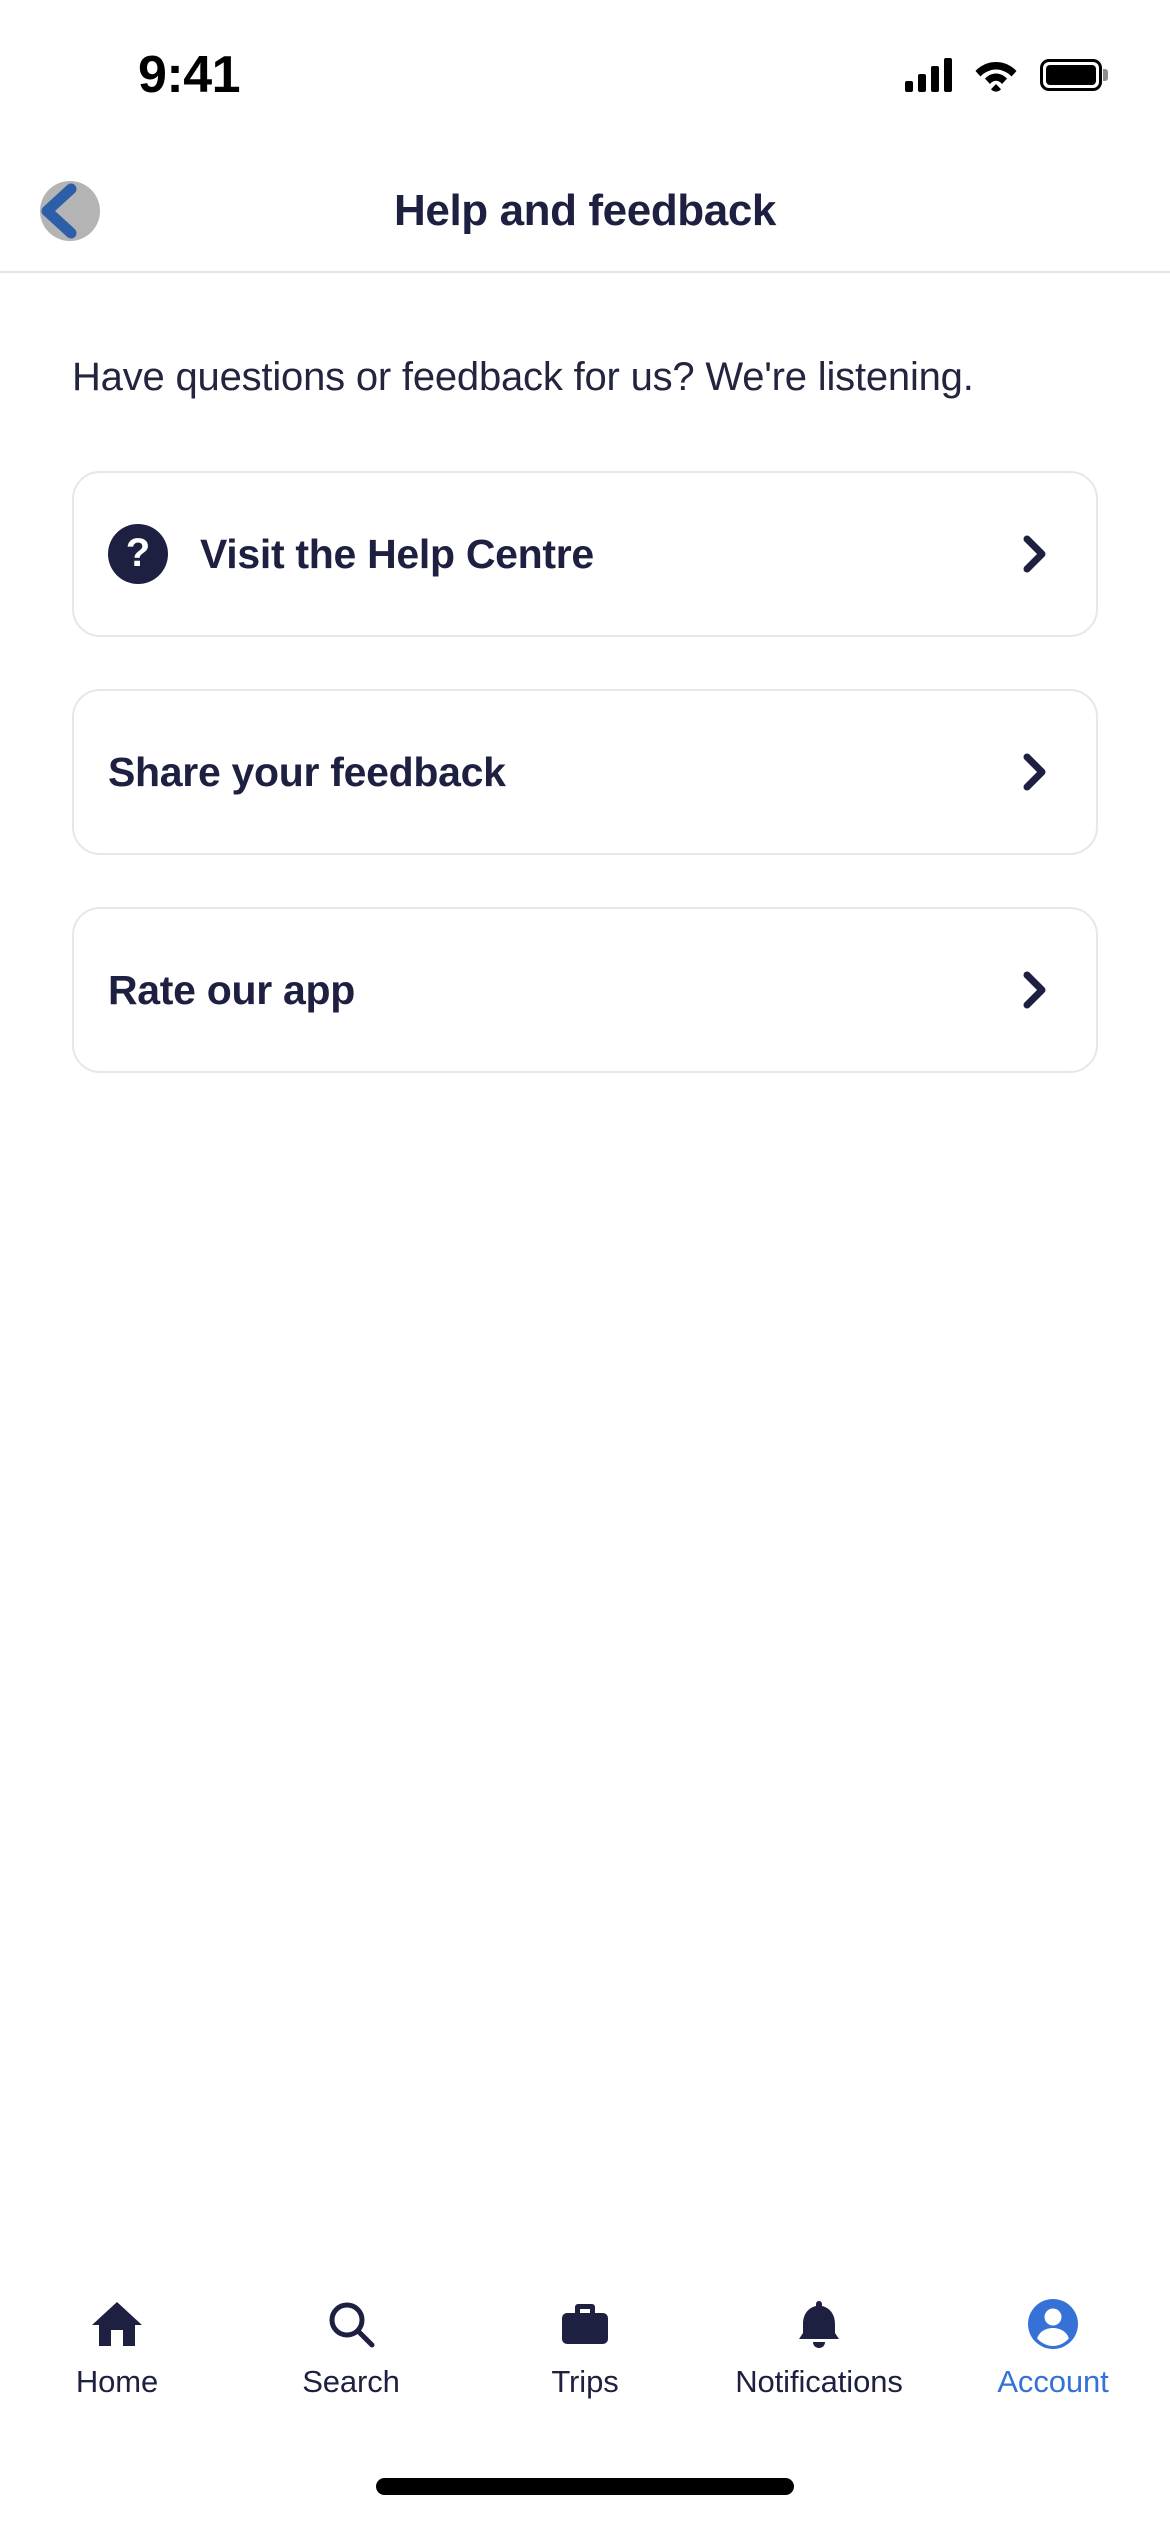 The image size is (1170, 2532). Describe the element at coordinates (585, 2324) in the screenshot. I see `briefcase-icon` at that location.